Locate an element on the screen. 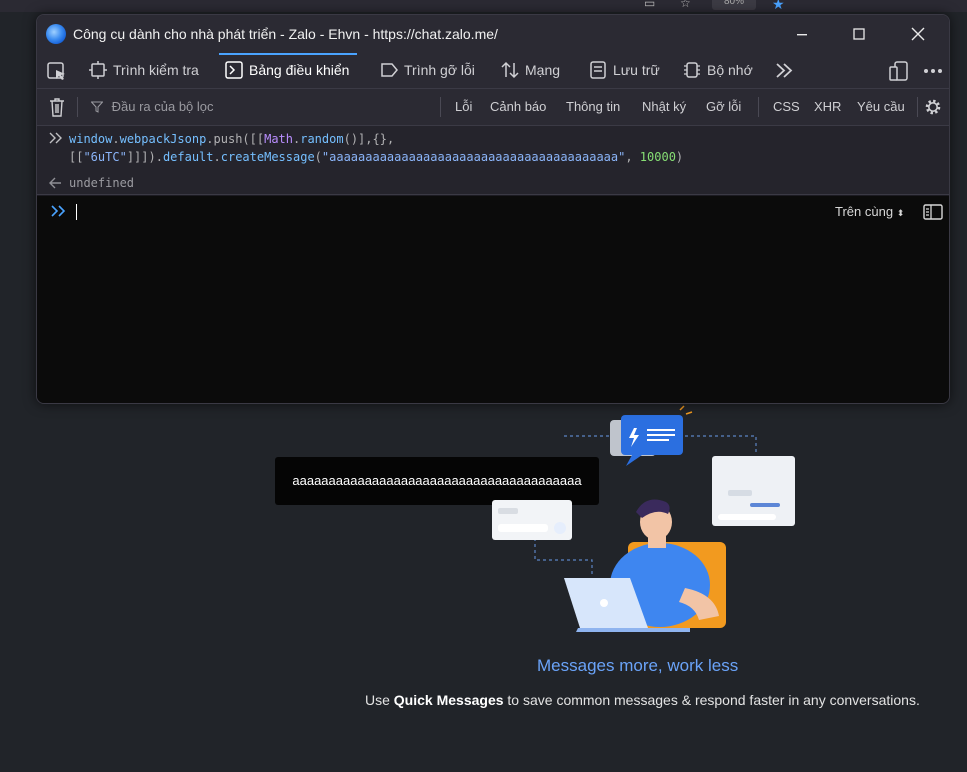 The image size is (967, 772). tab-network: Mạng is located at coordinates (530, 70).